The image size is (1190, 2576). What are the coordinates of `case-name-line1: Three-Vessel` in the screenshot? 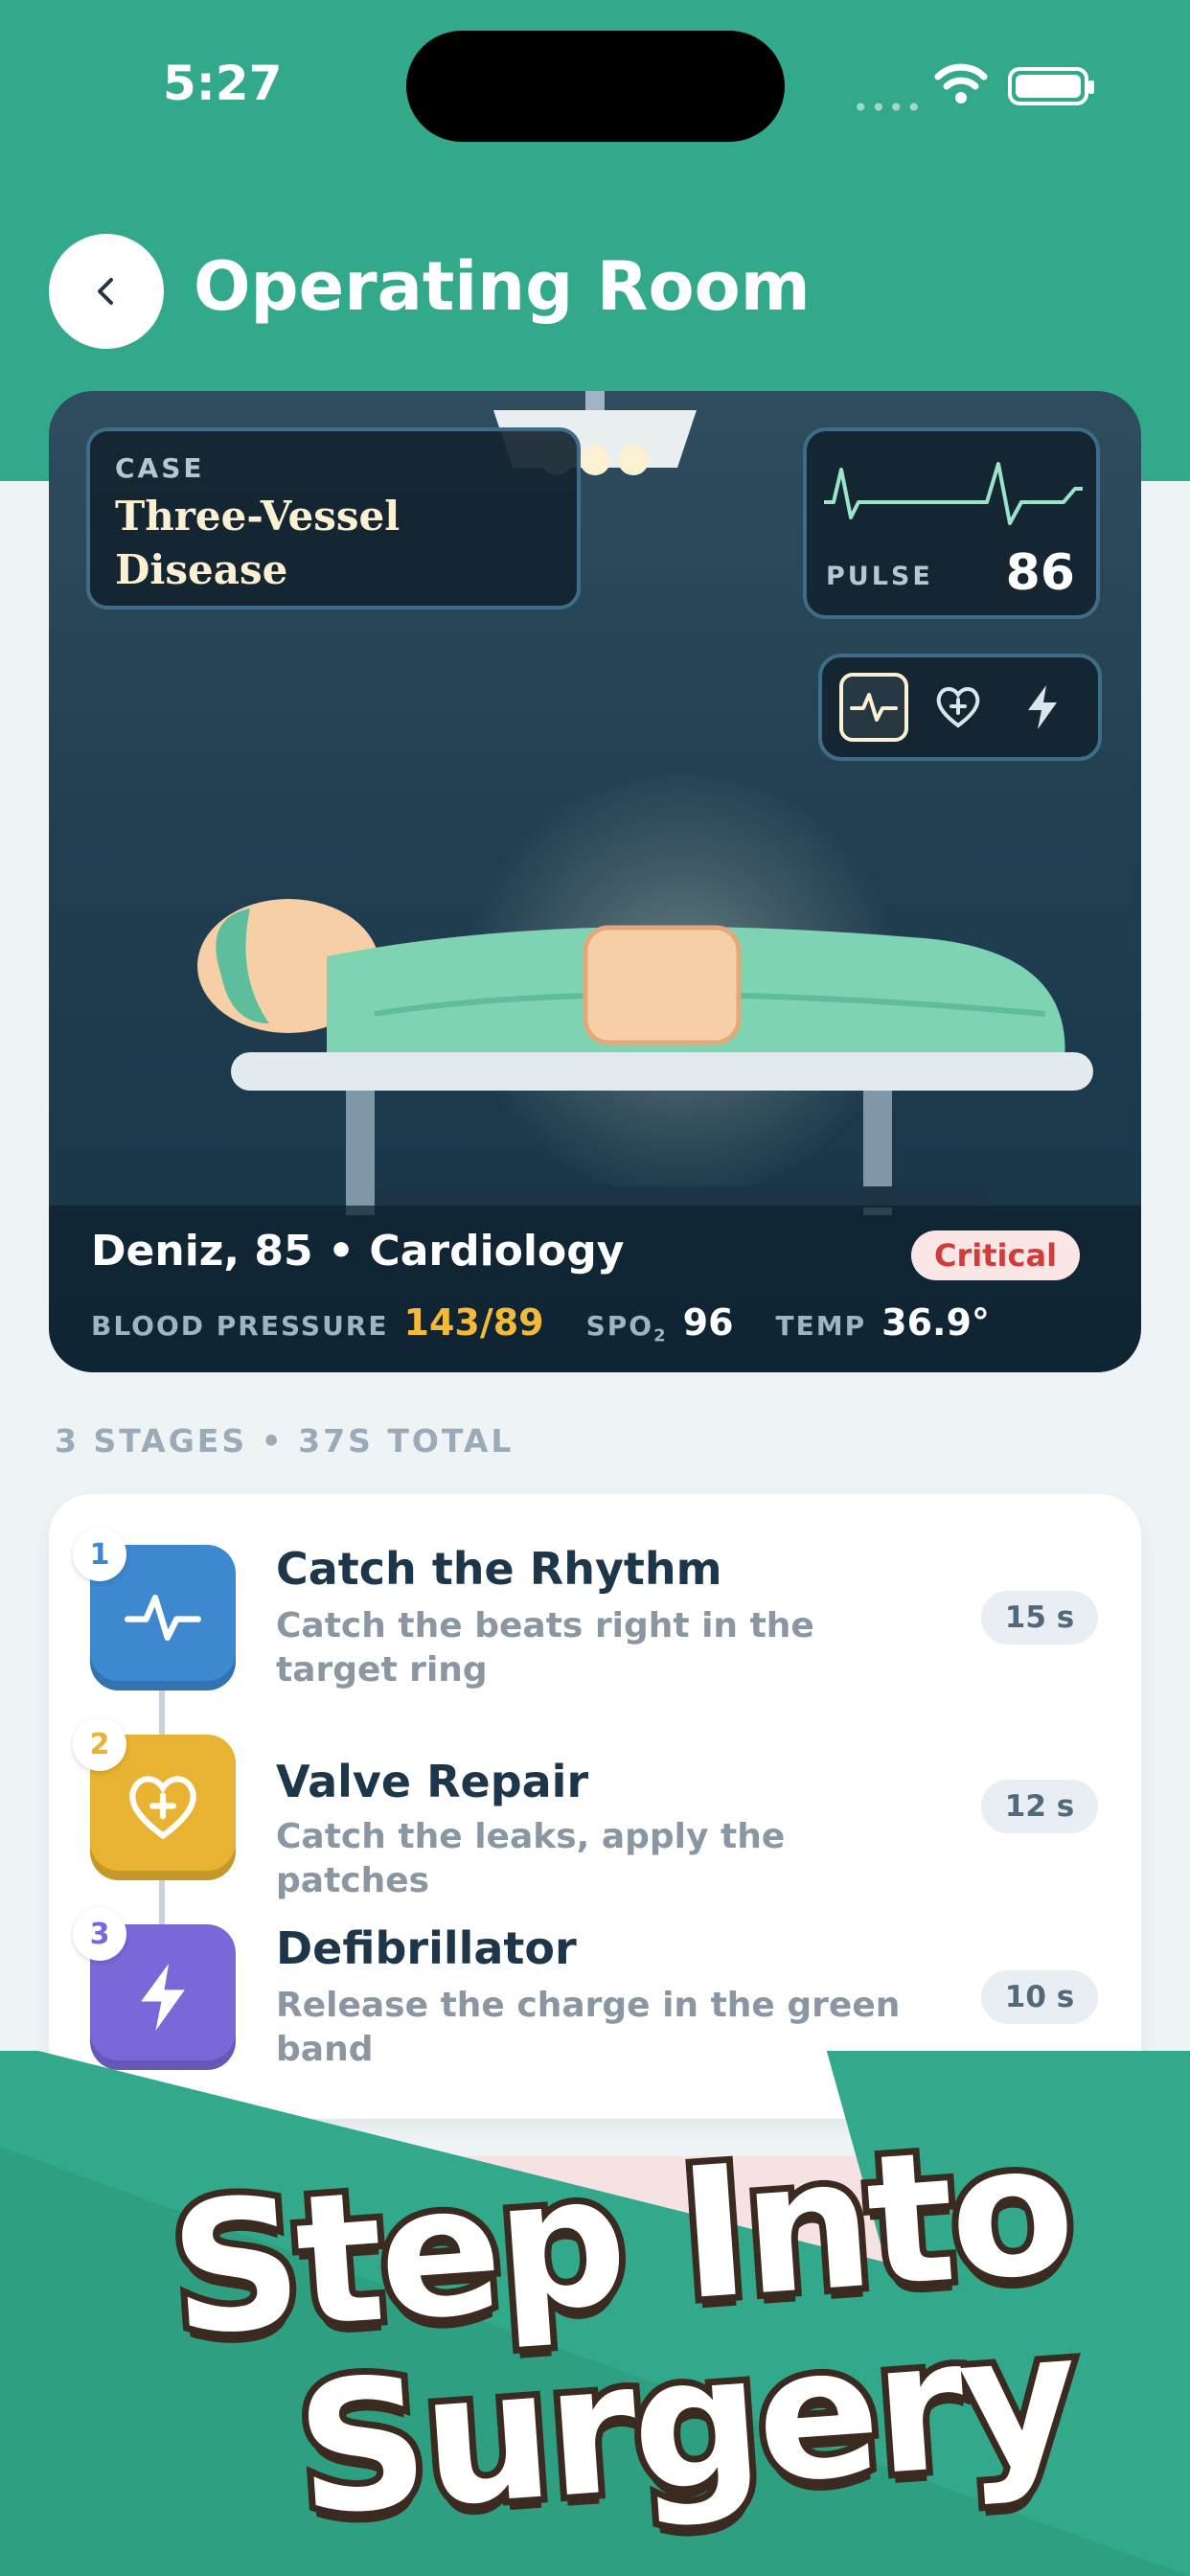 It's located at (257, 516).